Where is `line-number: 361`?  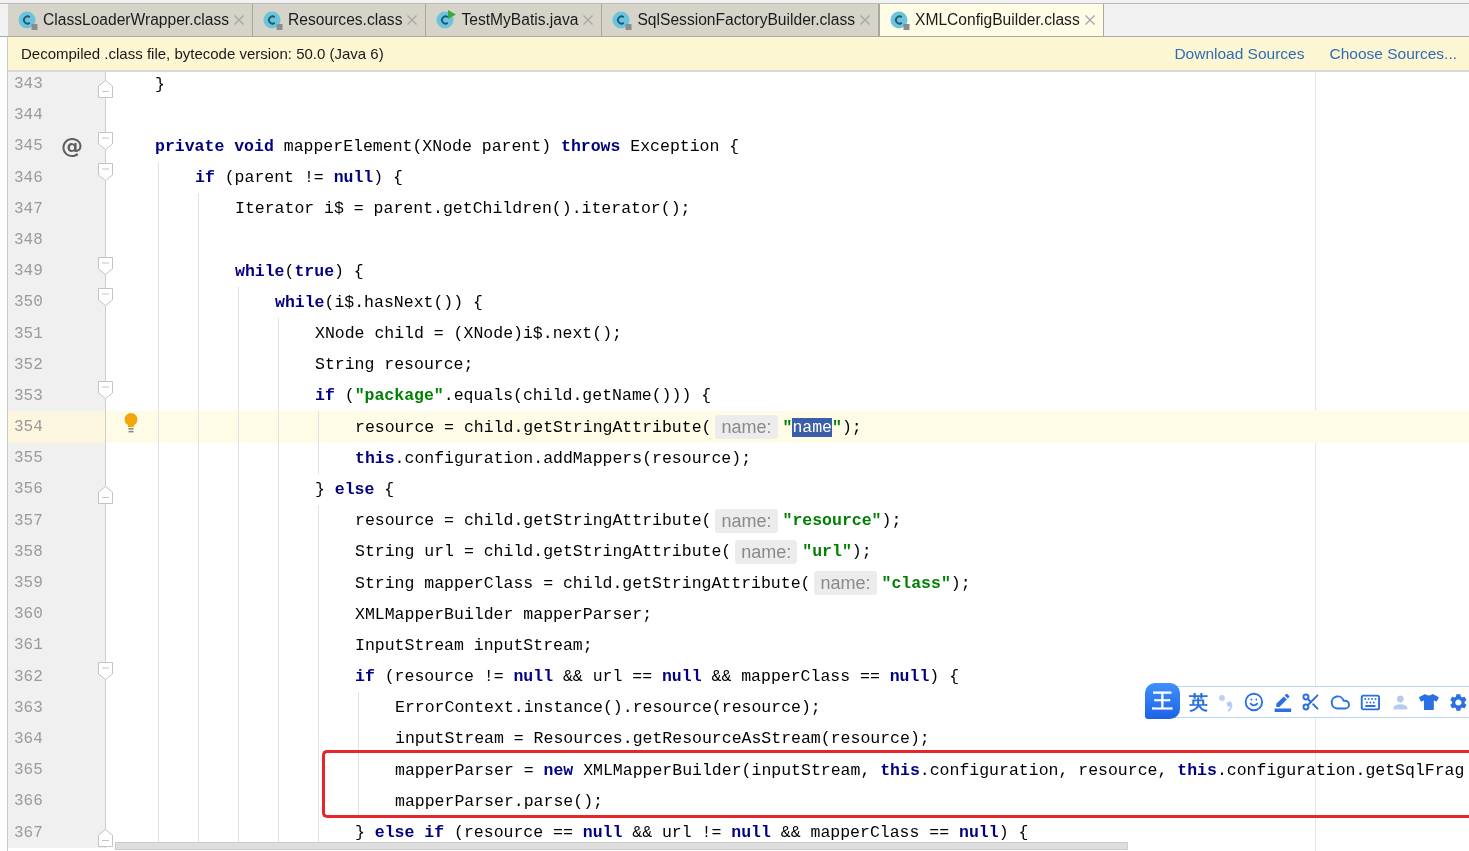
line-number: 361 is located at coordinates (28, 645).